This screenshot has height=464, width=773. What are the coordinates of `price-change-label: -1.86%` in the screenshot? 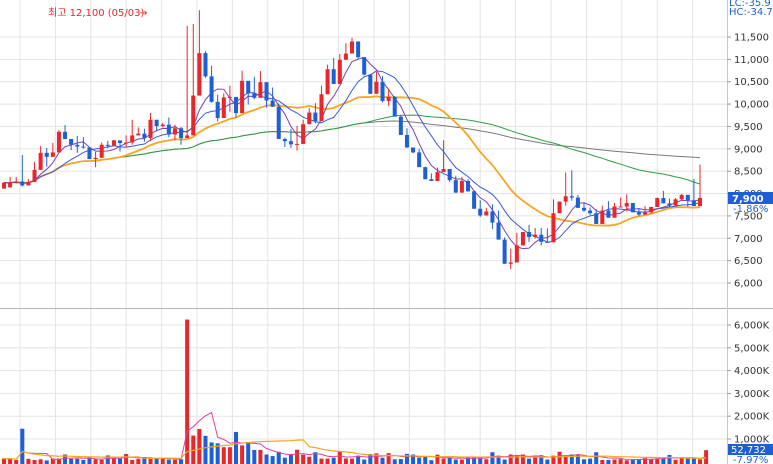 It's located at (750, 209).